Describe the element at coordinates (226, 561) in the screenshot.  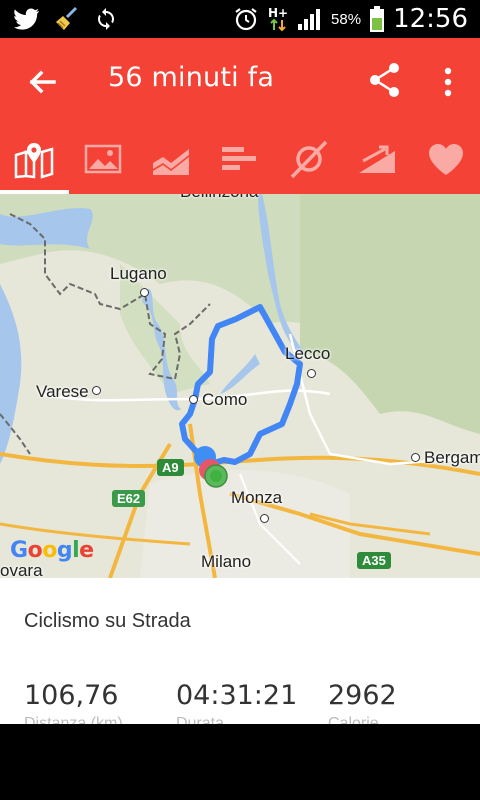
I see `city-milano: Milano` at that location.